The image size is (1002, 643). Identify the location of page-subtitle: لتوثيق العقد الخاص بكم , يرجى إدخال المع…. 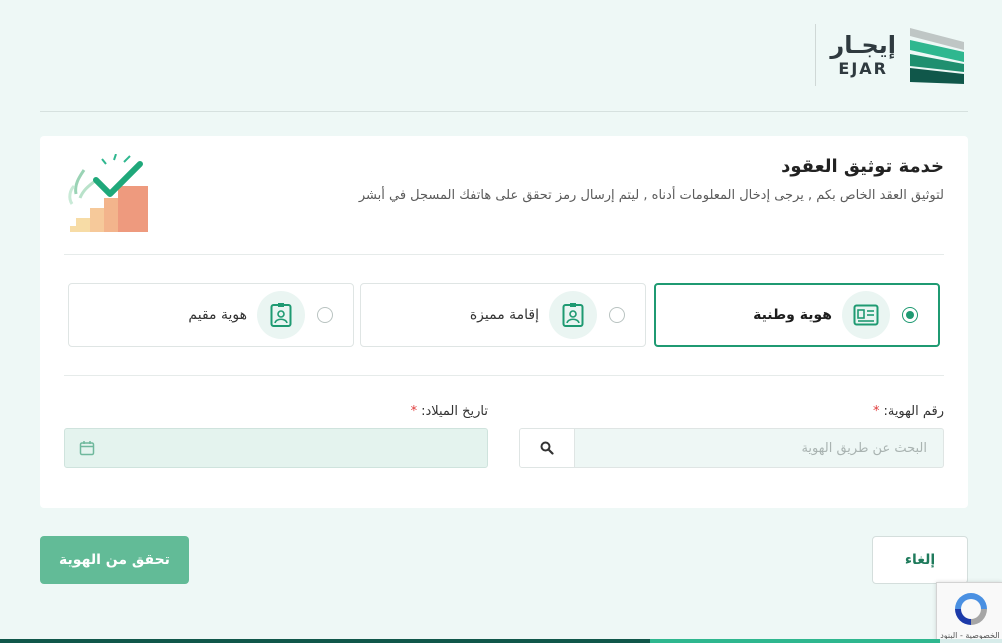
(651, 195).